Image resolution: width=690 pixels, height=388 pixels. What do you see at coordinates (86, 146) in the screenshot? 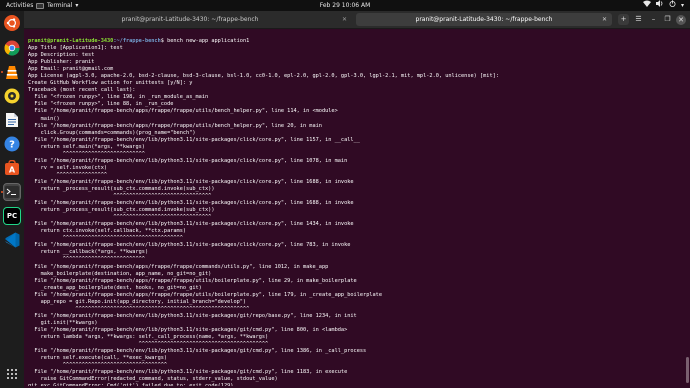
I see `terminal-line: return self.main(*args, **kwargs)` at bounding box center [86, 146].